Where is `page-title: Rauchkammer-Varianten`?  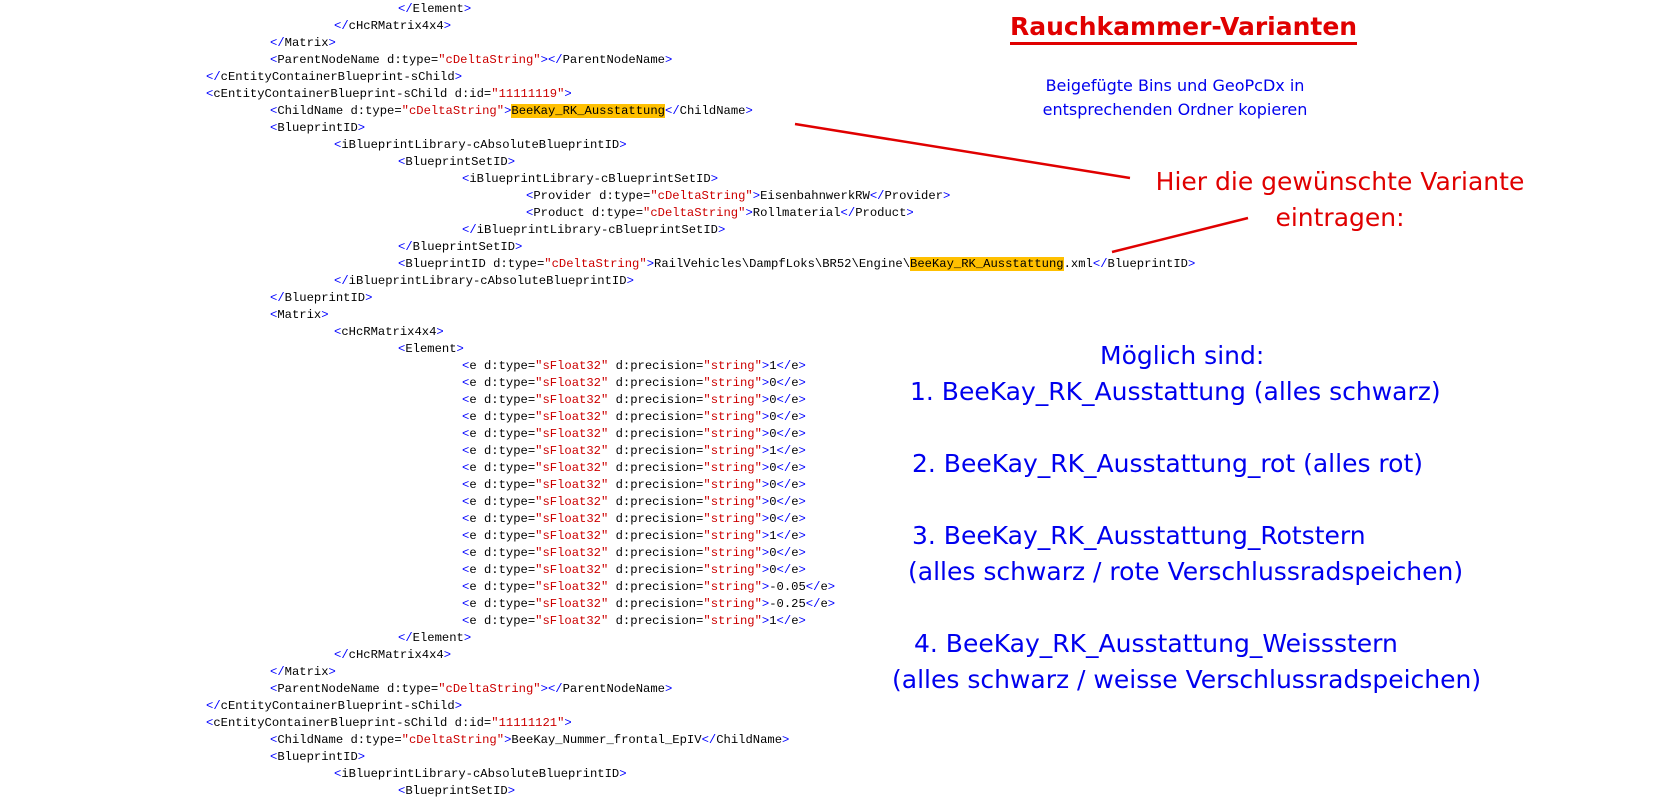 page-title: Rauchkammer-Varianten is located at coordinates (1184, 28).